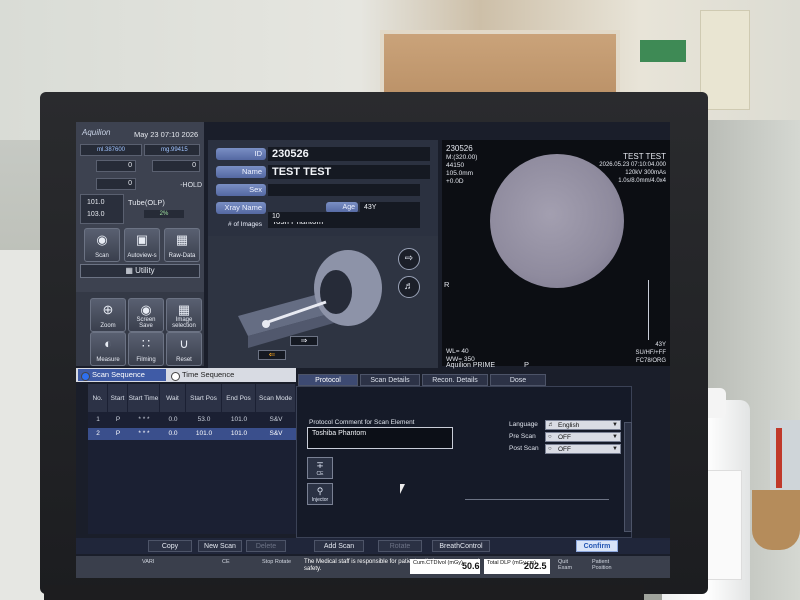 Image resolution: width=800 pixels, height=600 pixels. Describe the element at coordinates (111, 150) in the screenshot. I see `counter-ml: ml.387600` at that location.